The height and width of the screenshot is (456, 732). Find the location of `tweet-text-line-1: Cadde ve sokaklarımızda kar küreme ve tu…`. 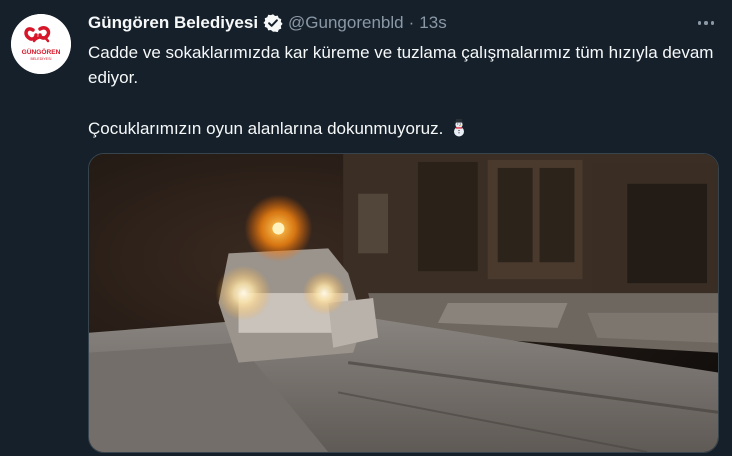

tweet-text-line-1: Cadde ve sokaklarımızda kar küreme ve tu… is located at coordinates (401, 65).